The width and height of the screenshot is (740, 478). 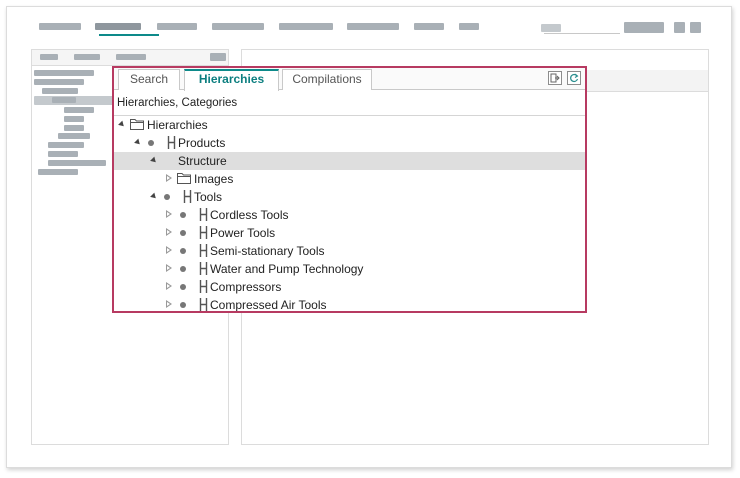 What do you see at coordinates (177, 103) in the screenshot?
I see `panel-subtitle: Hierarchies, Categories` at bounding box center [177, 103].